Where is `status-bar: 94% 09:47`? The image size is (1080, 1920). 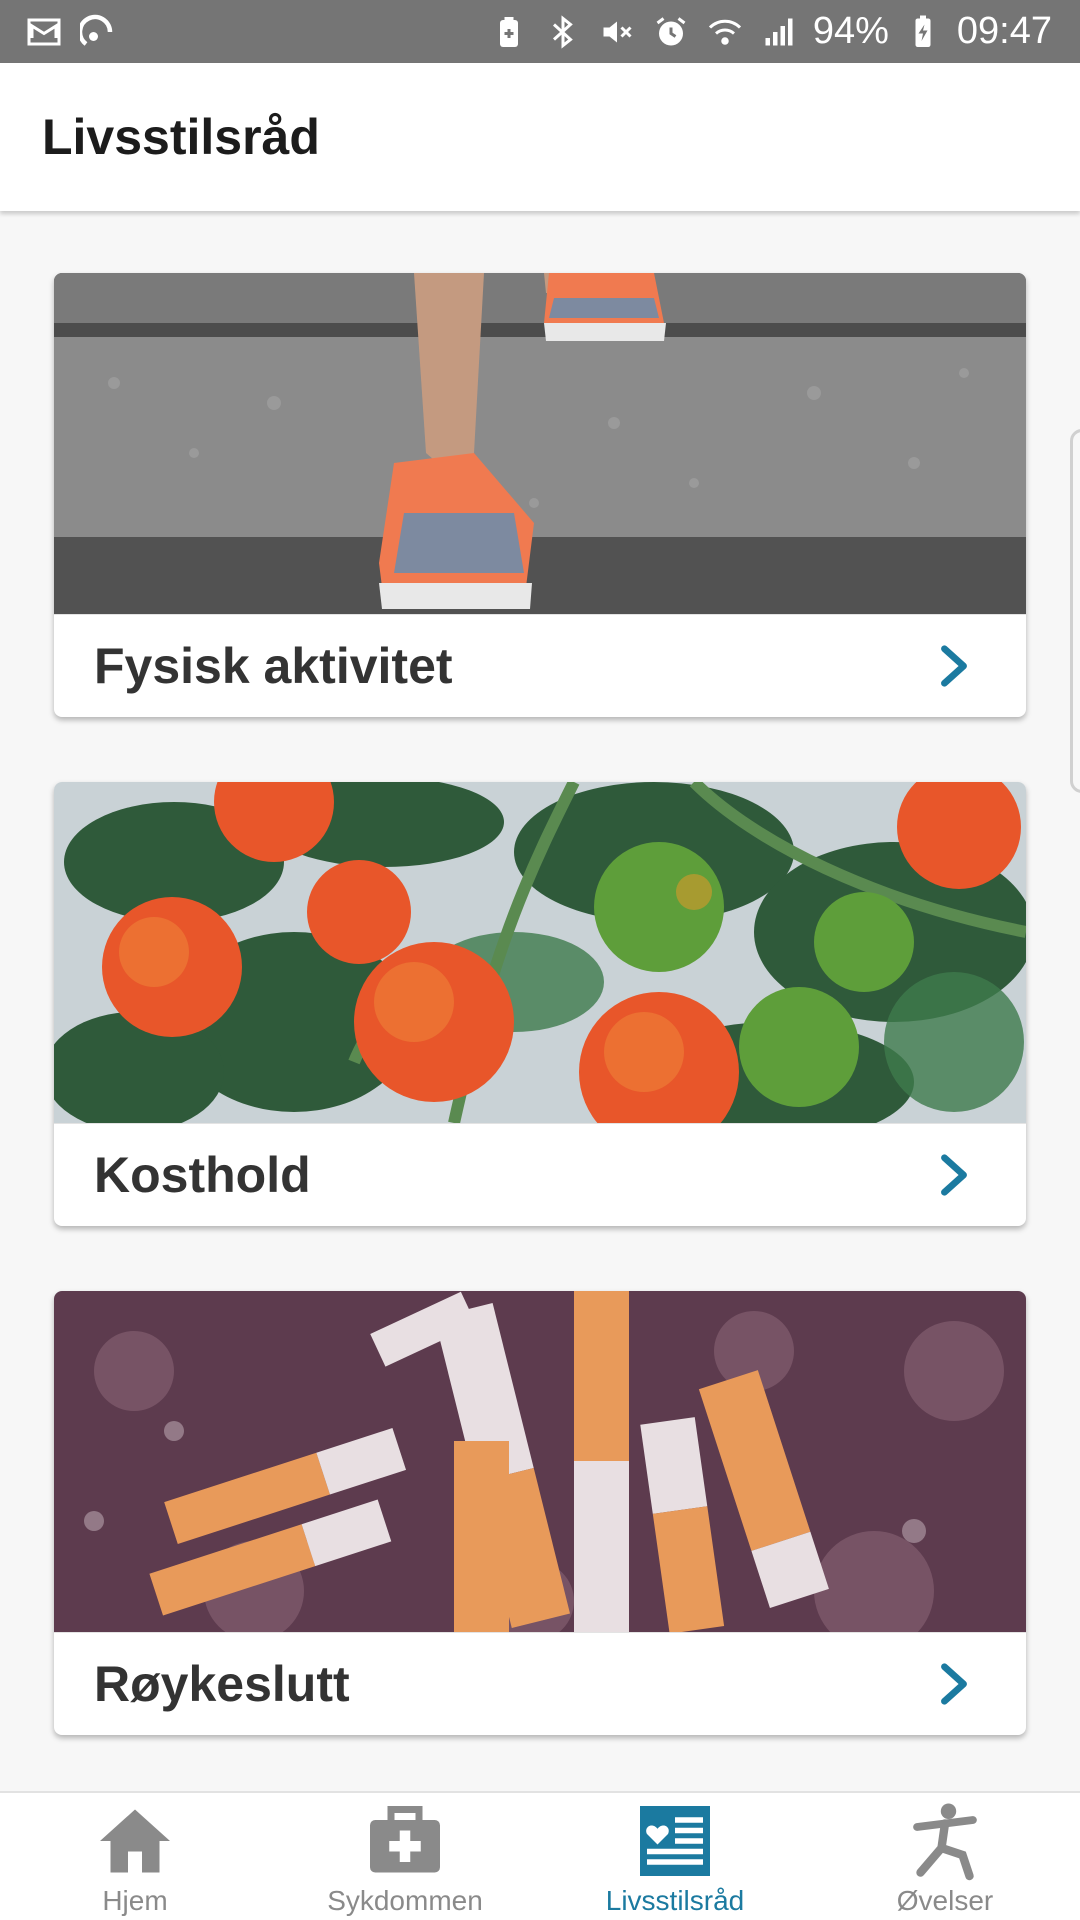 status-bar: 94% 09:47 is located at coordinates (540, 31).